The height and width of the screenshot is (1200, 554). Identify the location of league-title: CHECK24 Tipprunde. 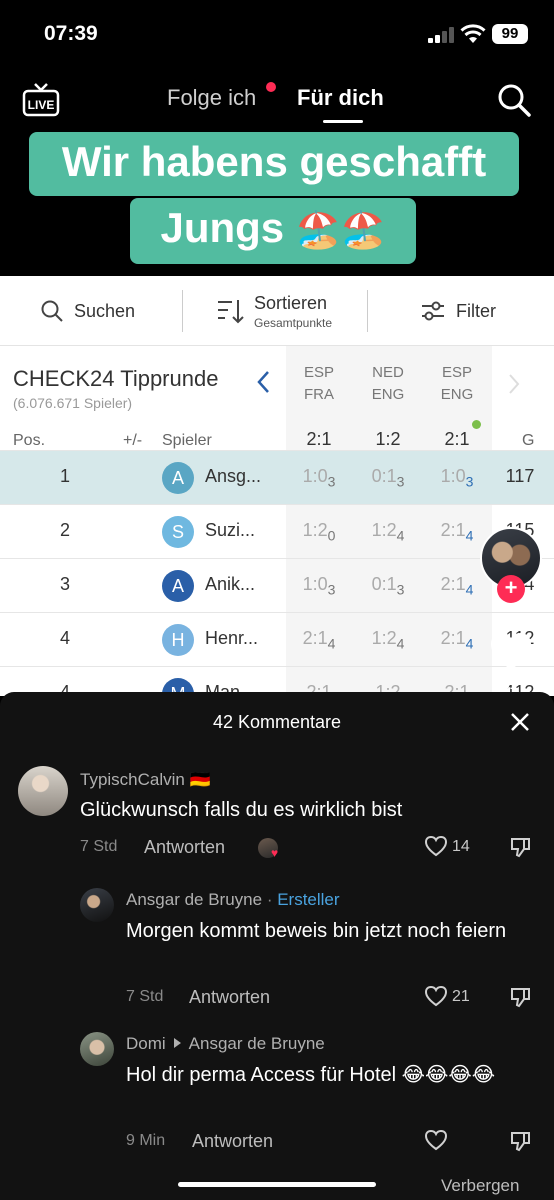
(116, 378).